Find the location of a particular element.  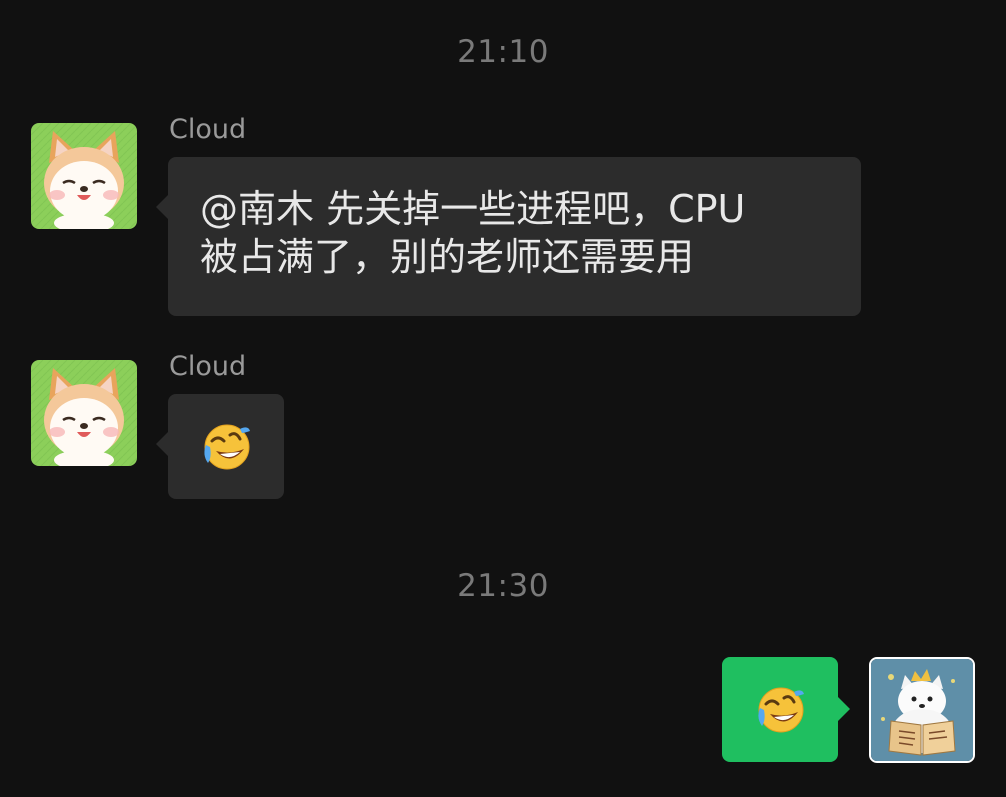

message-text-line: 被占满了，别的老师还需要用 is located at coordinates (447, 257).